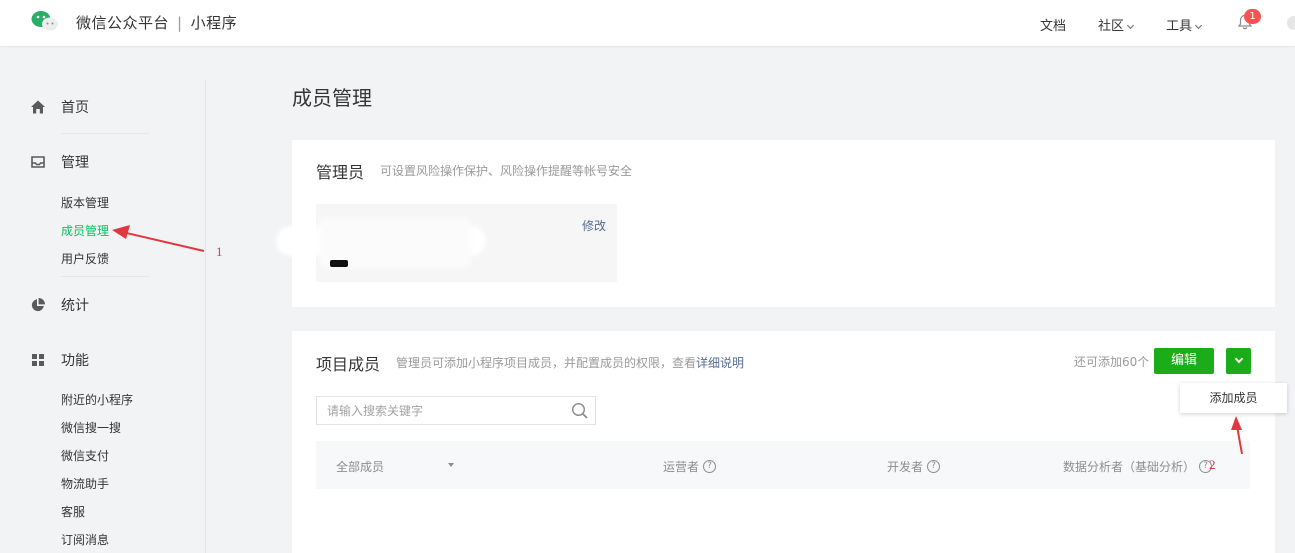 The height and width of the screenshot is (553, 1295). What do you see at coordinates (506, 171) in the screenshot?
I see `admin-description: 可设置风险操作保护、风险操作提醒等帐号安全` at bounding box center [506, 171].